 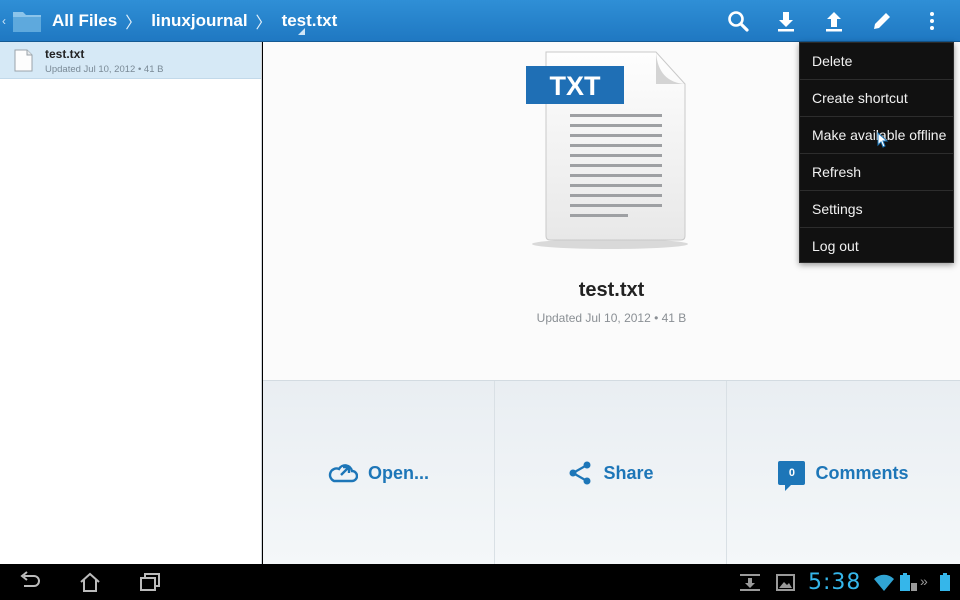 I want to click on open-cloud-icon, so click(x=343, y=473).